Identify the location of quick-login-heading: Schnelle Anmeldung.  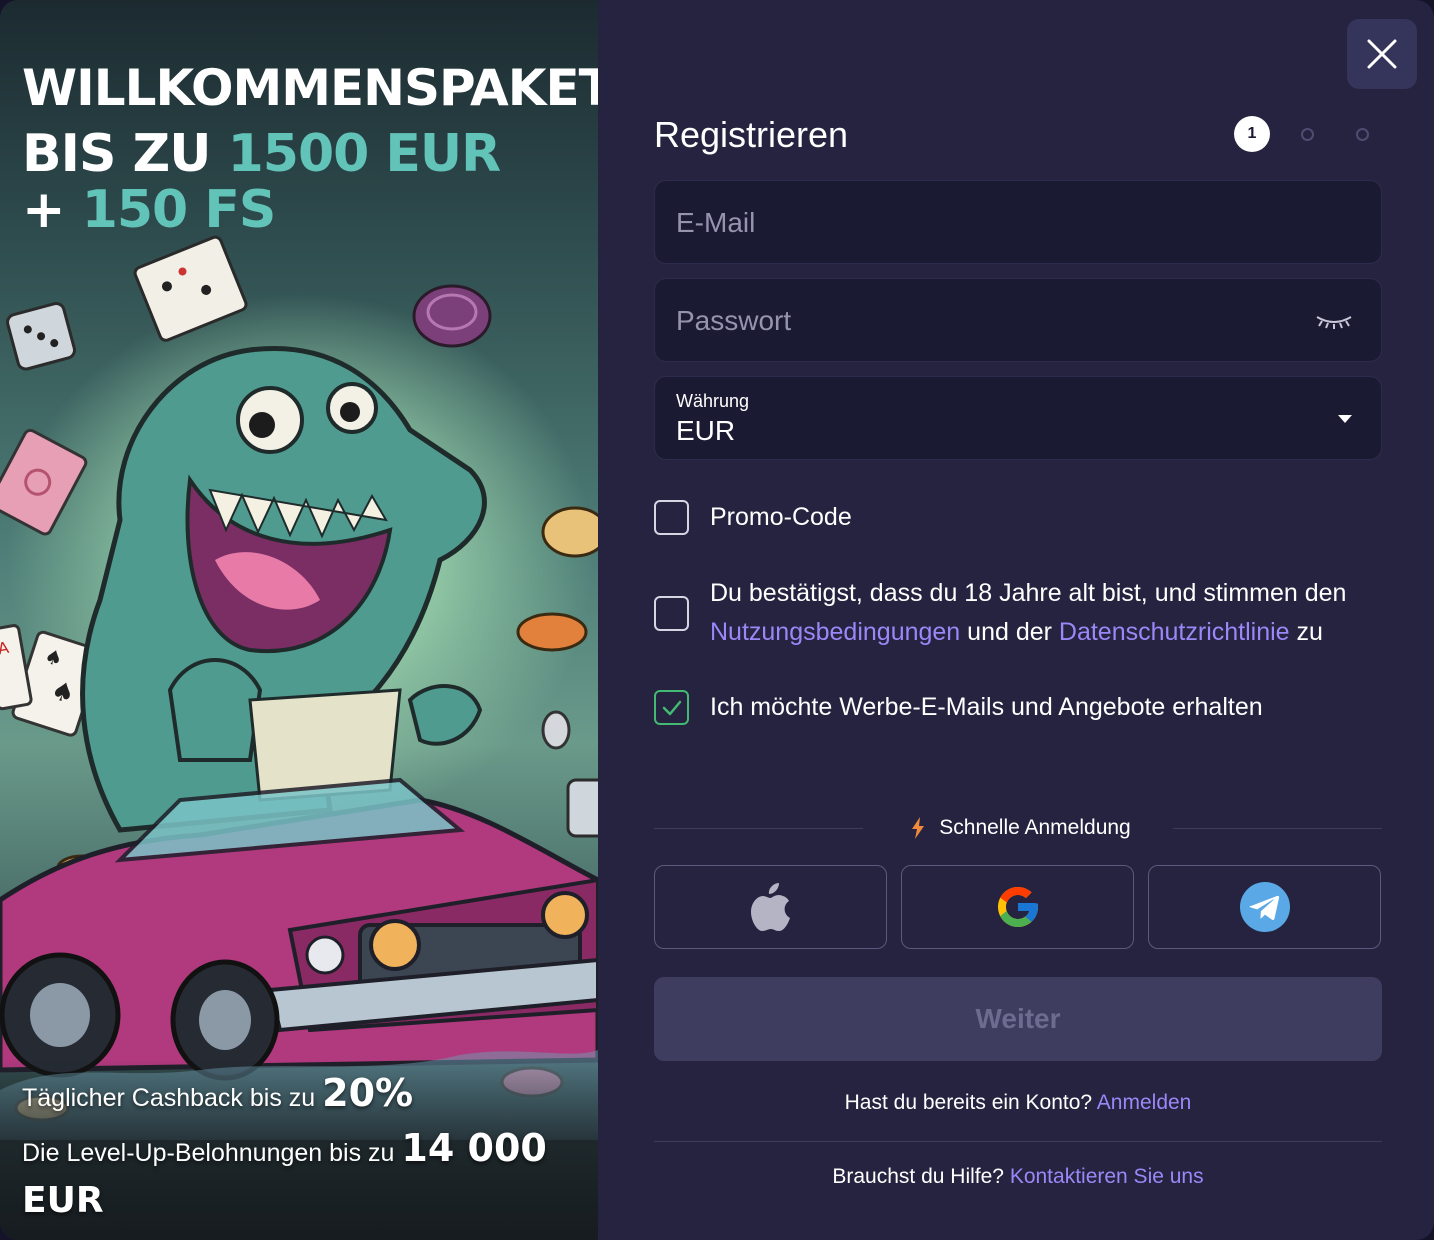
(1021, 828).